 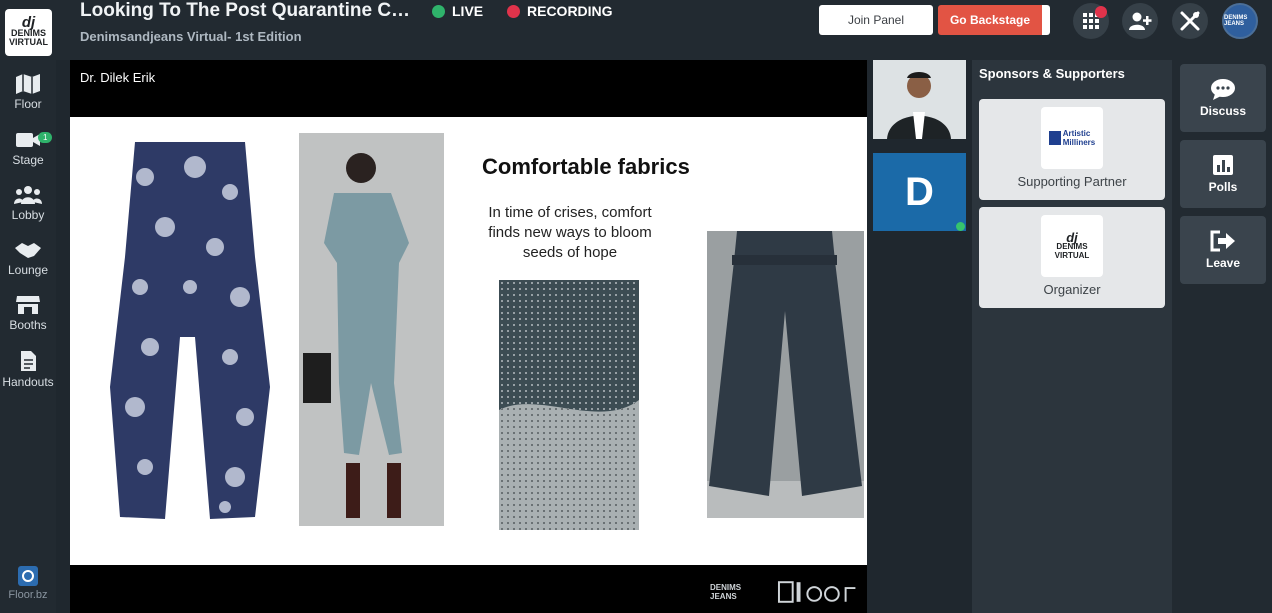 I want to click on participant-initial: D, so click(x=919, y=191).